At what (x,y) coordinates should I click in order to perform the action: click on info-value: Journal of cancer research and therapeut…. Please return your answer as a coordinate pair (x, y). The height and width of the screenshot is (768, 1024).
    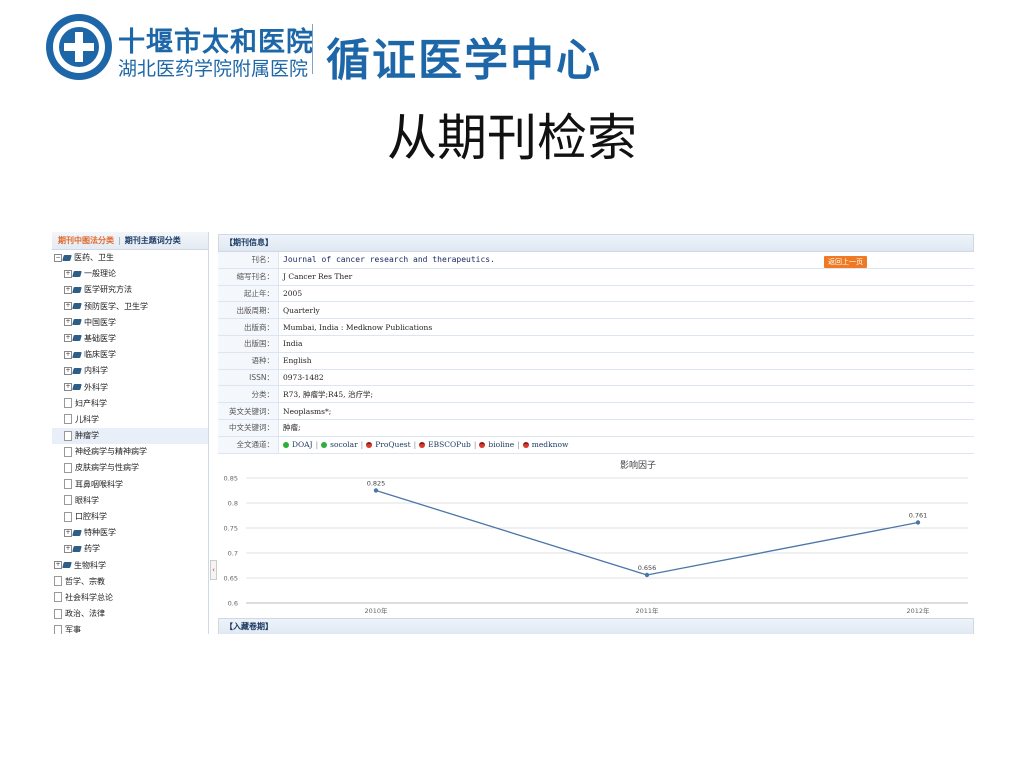
    Looking at the image, I should click on (626, 260).